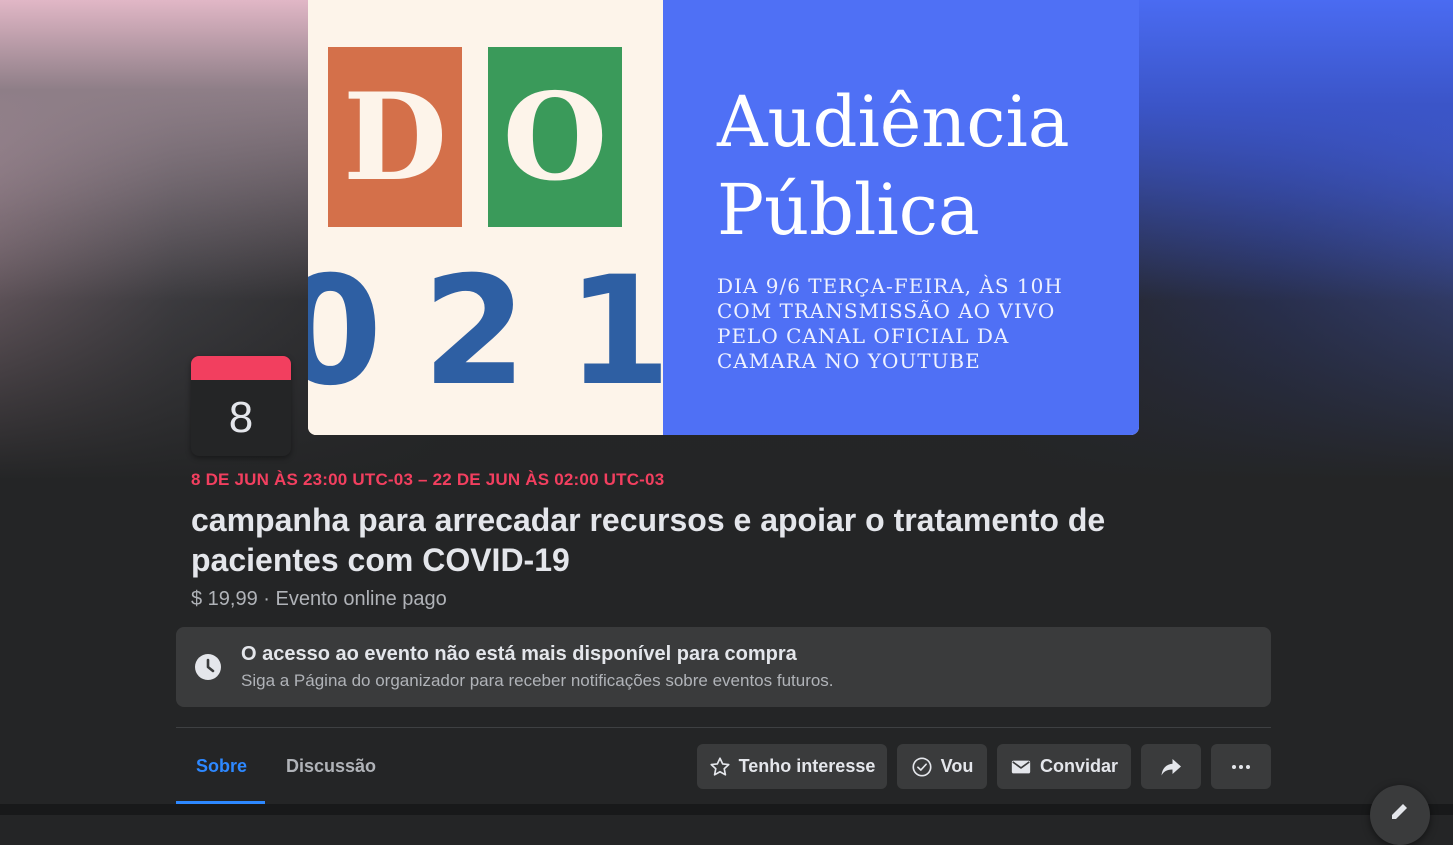 The height and width of the screenshot is (845, 1453). What do you see at coordinates (849, 361) in the screenshot?
I see `cover-subtitle-line: CAMARA NO YOUTUBE` at bounding box center [849, 361].